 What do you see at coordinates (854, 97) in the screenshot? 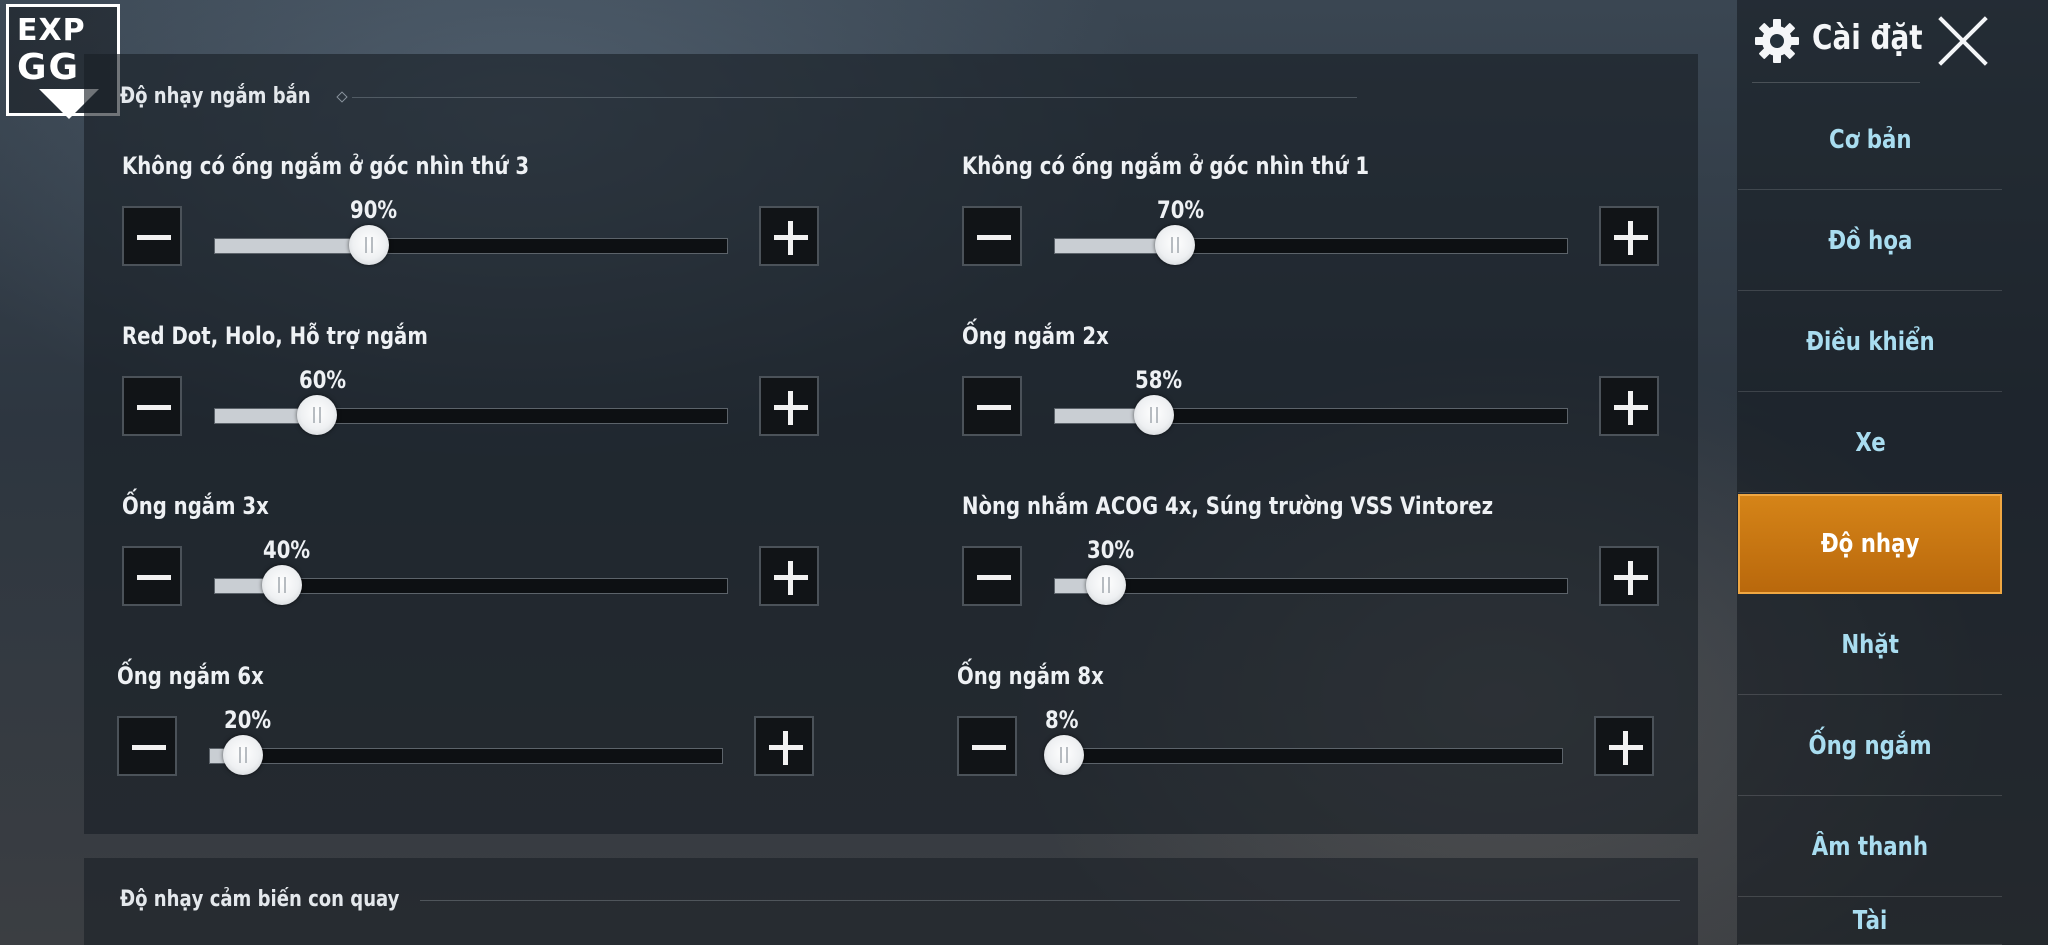
I see `section-divider` at bounding box center [854, 97].